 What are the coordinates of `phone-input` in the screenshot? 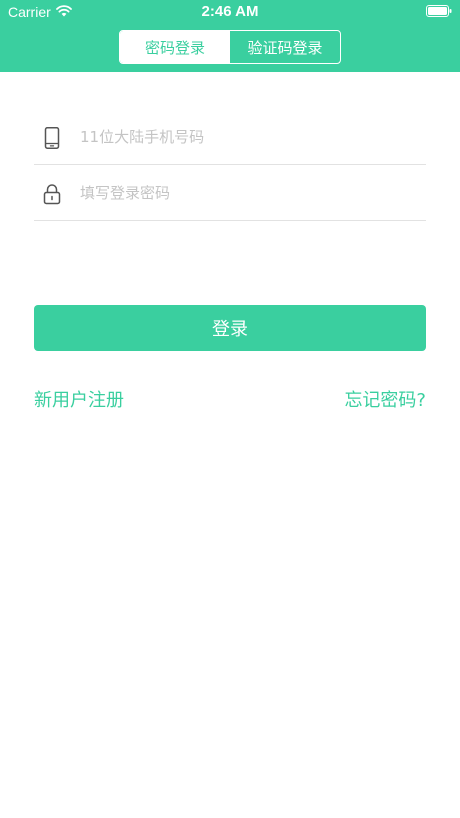 It's located at (245, 137).